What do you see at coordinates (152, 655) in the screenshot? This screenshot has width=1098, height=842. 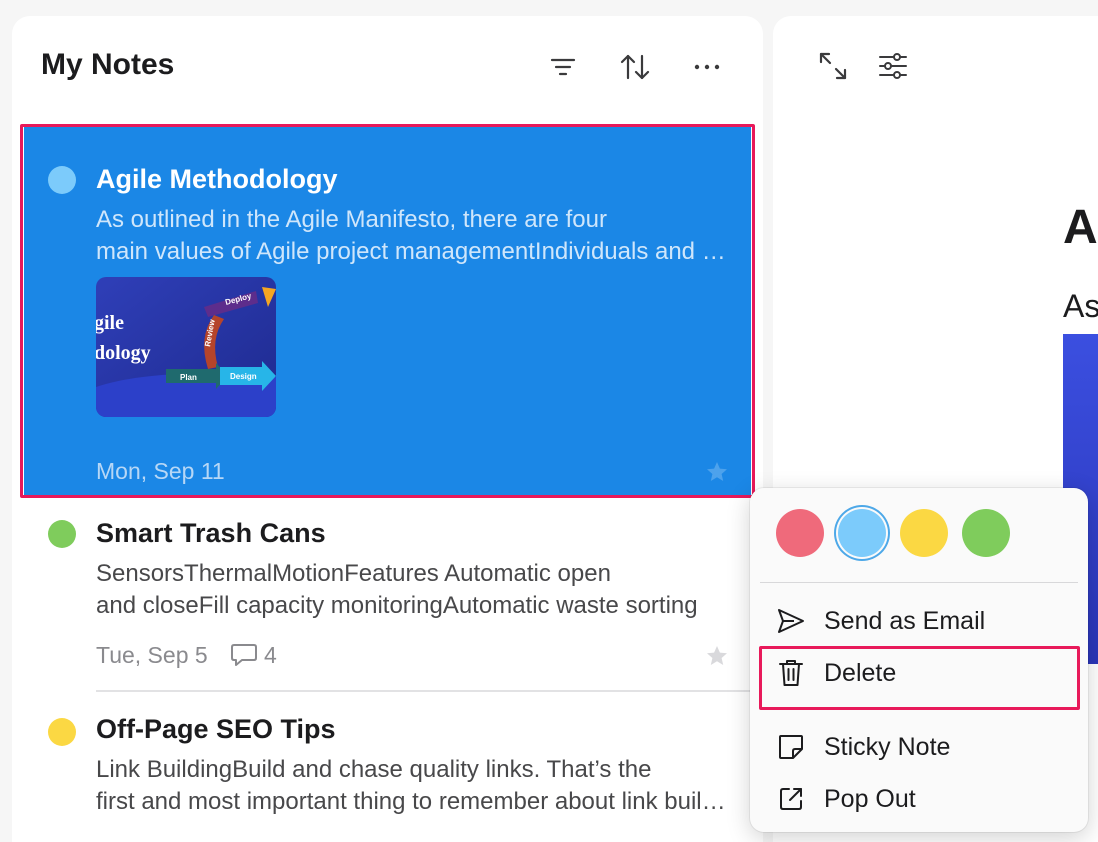 I see `note-date: Tue, Sep 5` at bounding box center [152, 655].